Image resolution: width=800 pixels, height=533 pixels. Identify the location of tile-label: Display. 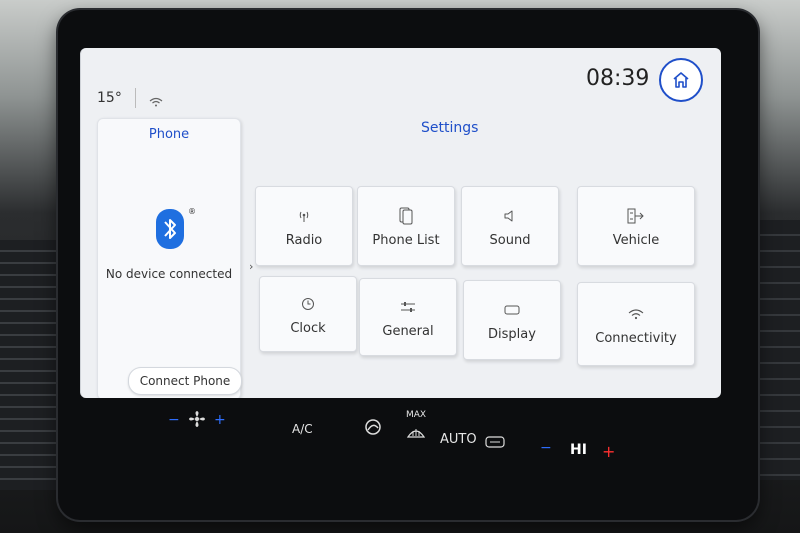
(512, 334).